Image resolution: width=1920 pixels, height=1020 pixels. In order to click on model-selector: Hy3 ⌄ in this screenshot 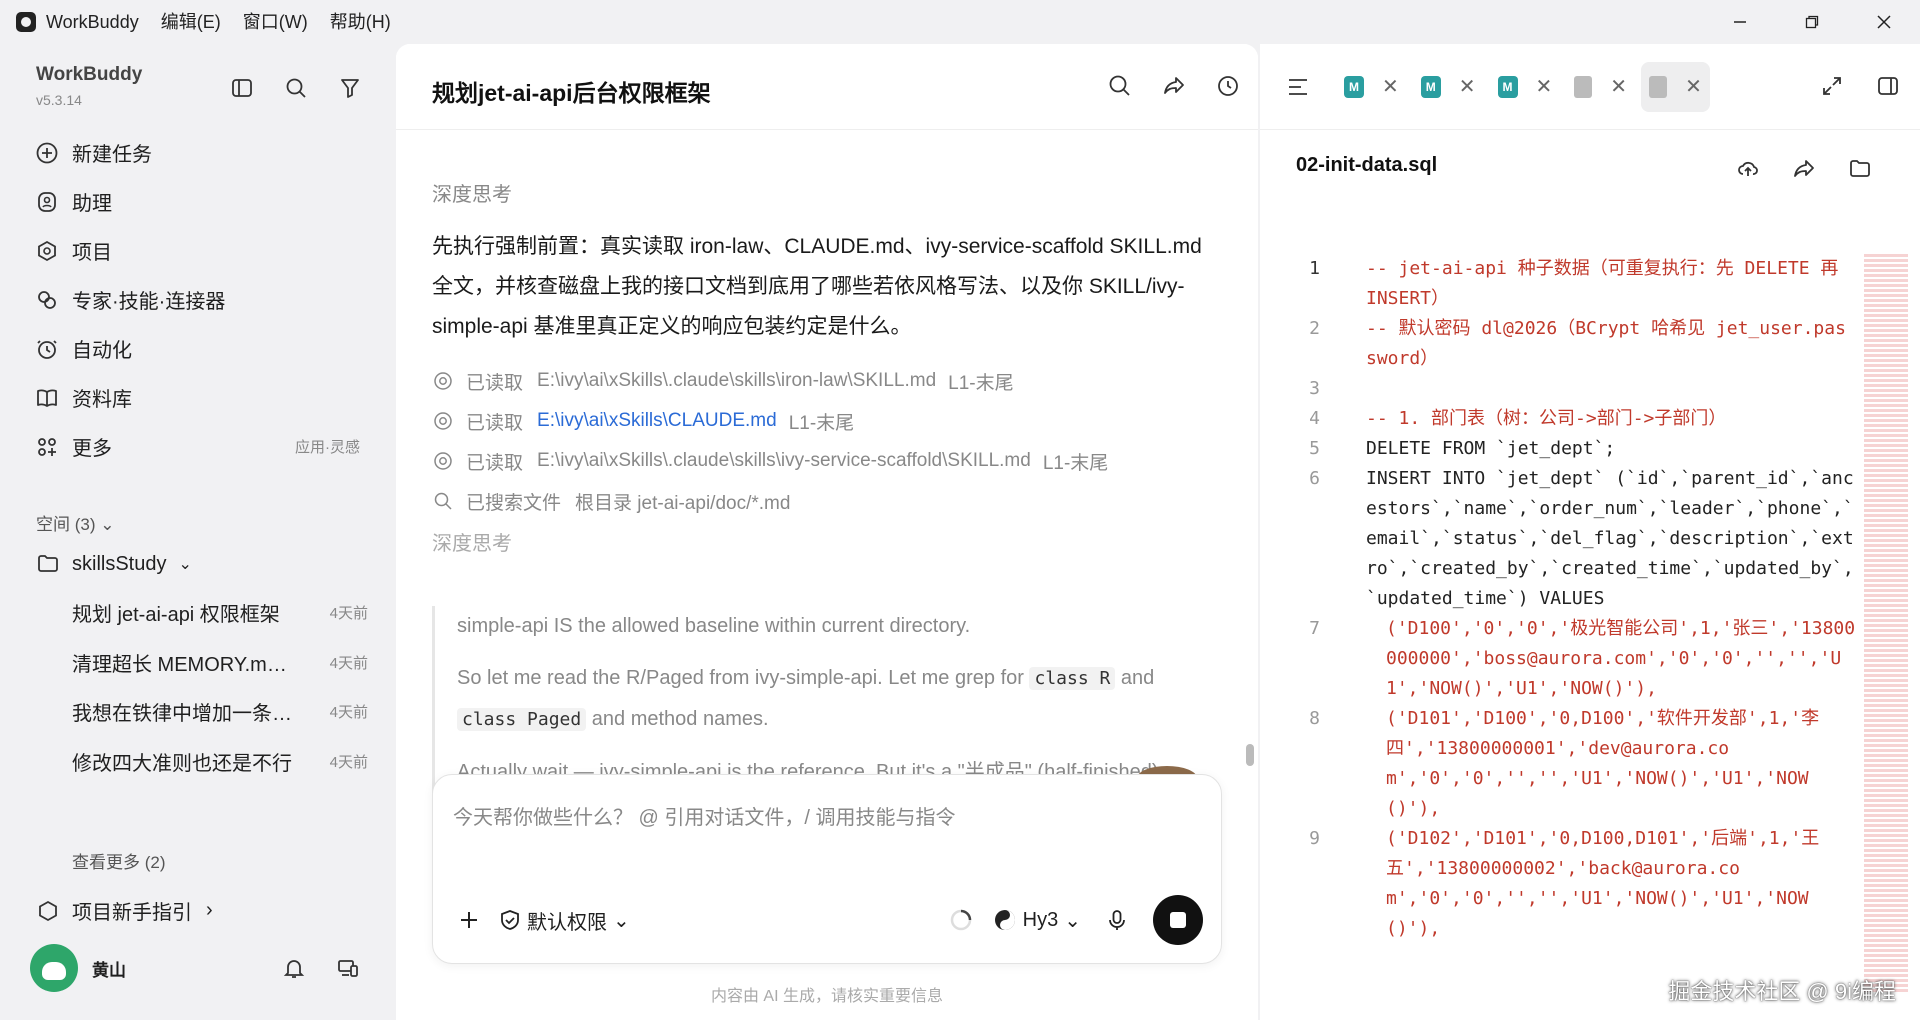, I will do `click(1037, 920)`.